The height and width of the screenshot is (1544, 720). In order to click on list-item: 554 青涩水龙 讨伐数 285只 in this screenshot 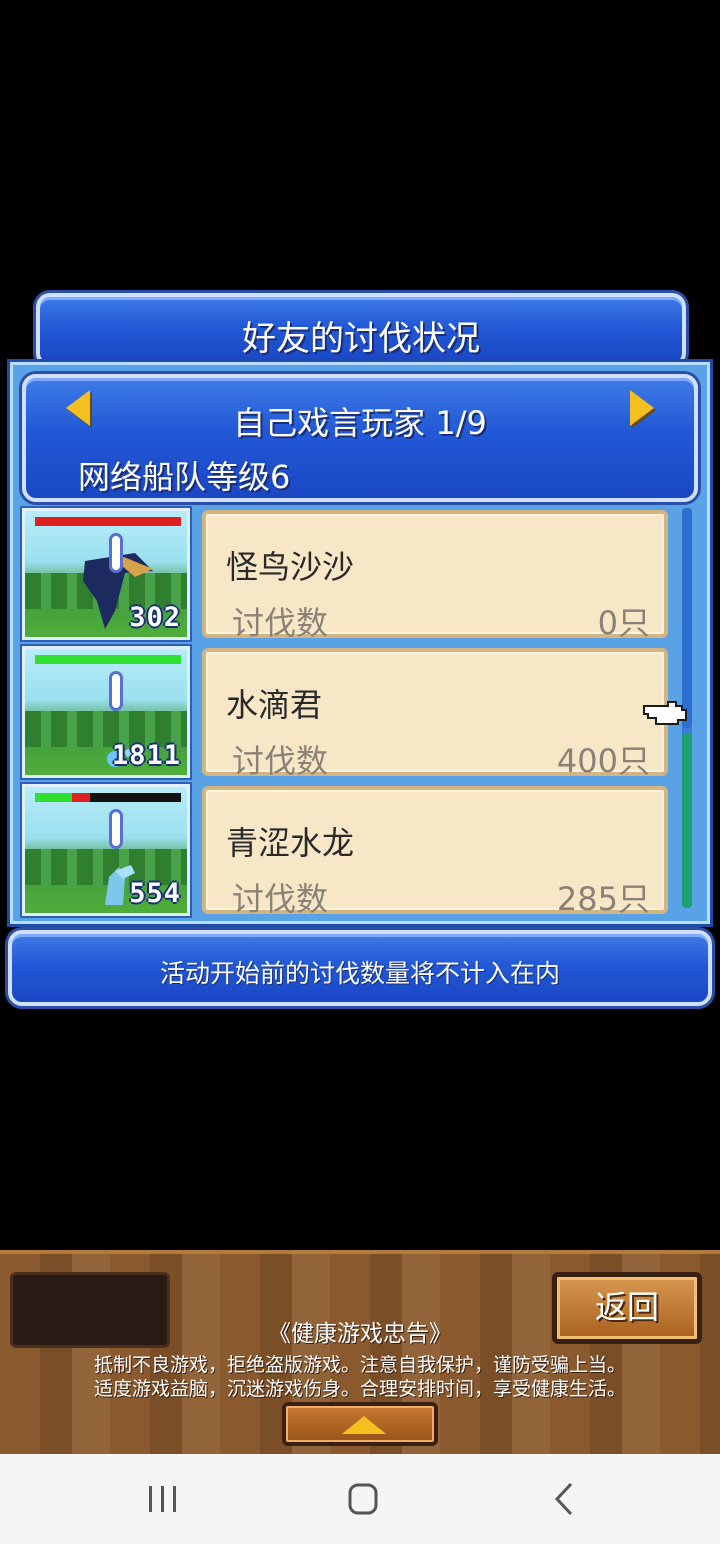, I will do `click(347, 851)`.